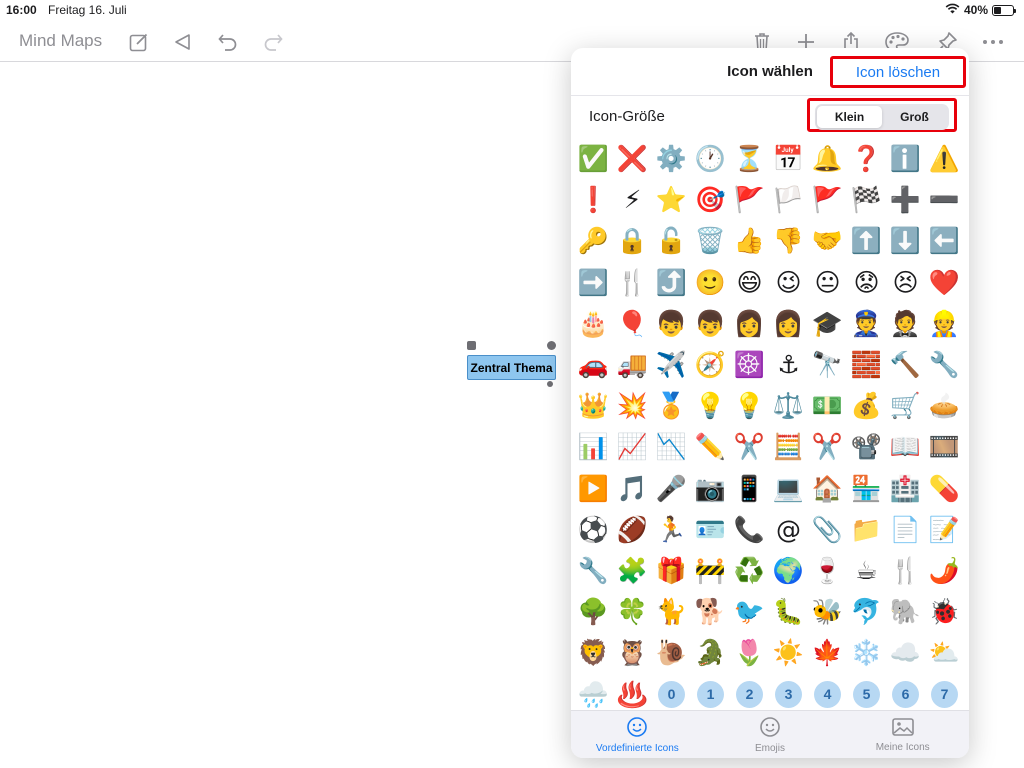  I want to click on icon-cell: 👮, so click(866, 323).